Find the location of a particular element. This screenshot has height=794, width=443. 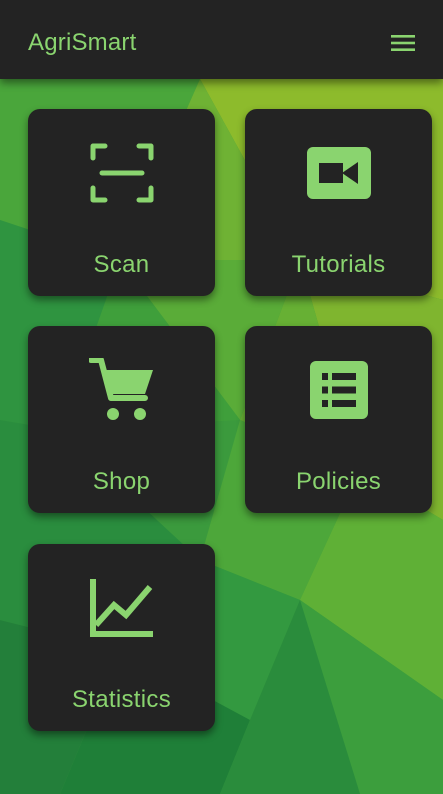

shopping-cart-icon is located at coordinates (120, 389).